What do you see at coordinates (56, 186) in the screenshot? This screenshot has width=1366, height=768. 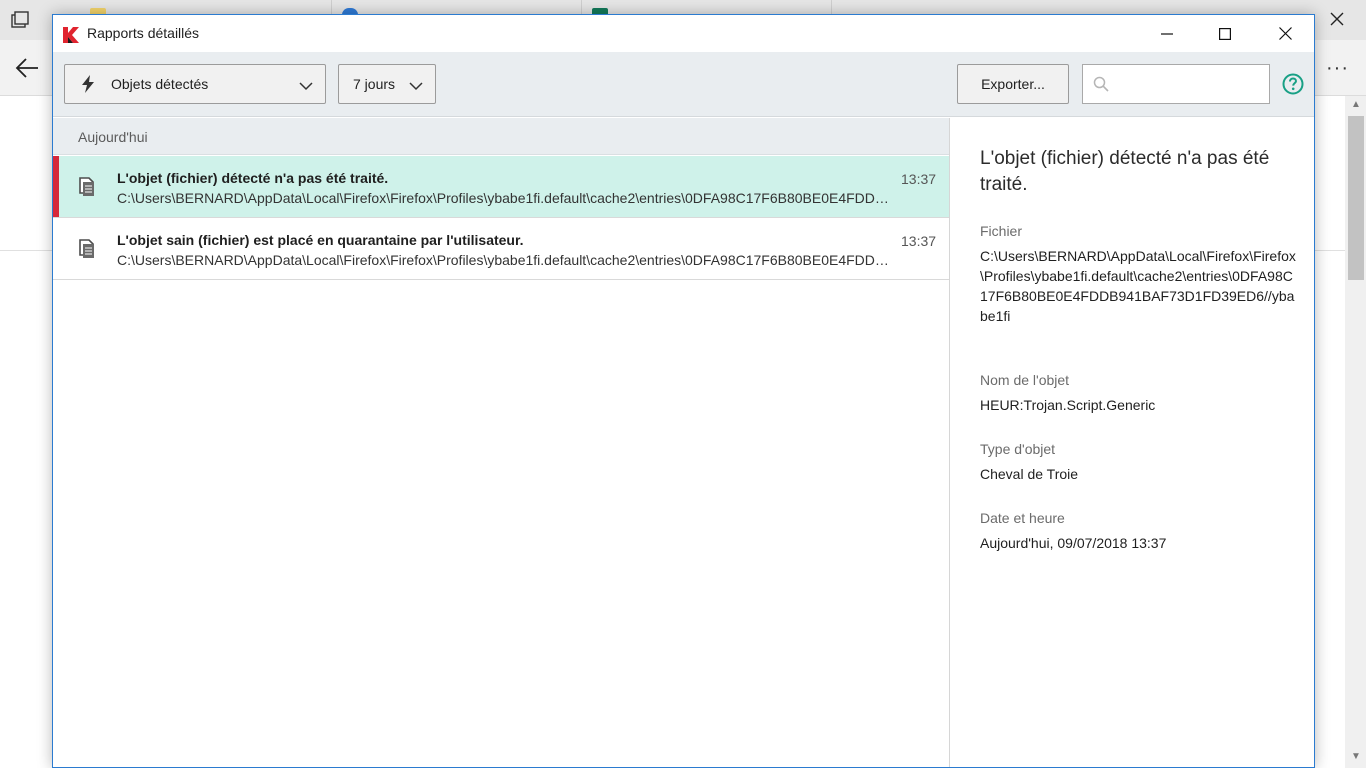 I see `severity-marker` at bounding box center [56, 186].